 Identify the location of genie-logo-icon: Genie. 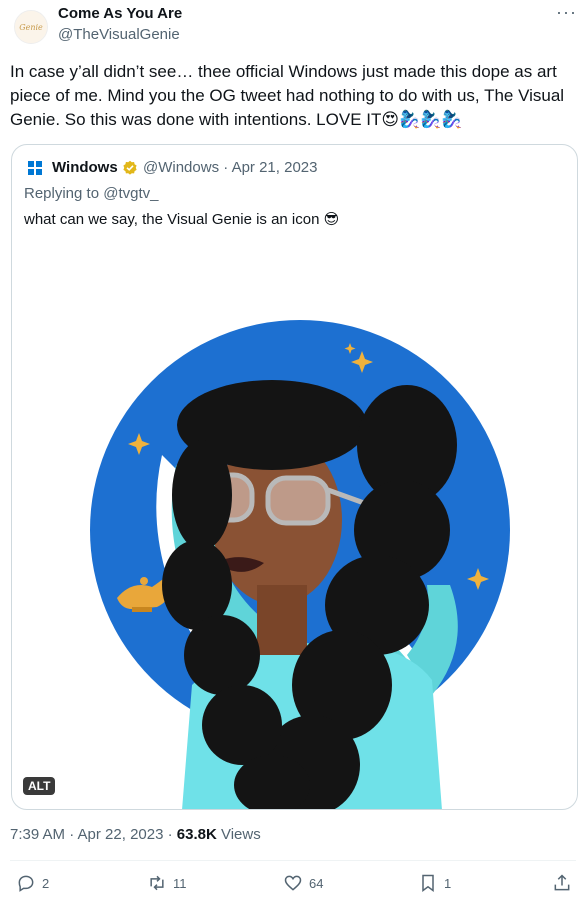
(31, 27).